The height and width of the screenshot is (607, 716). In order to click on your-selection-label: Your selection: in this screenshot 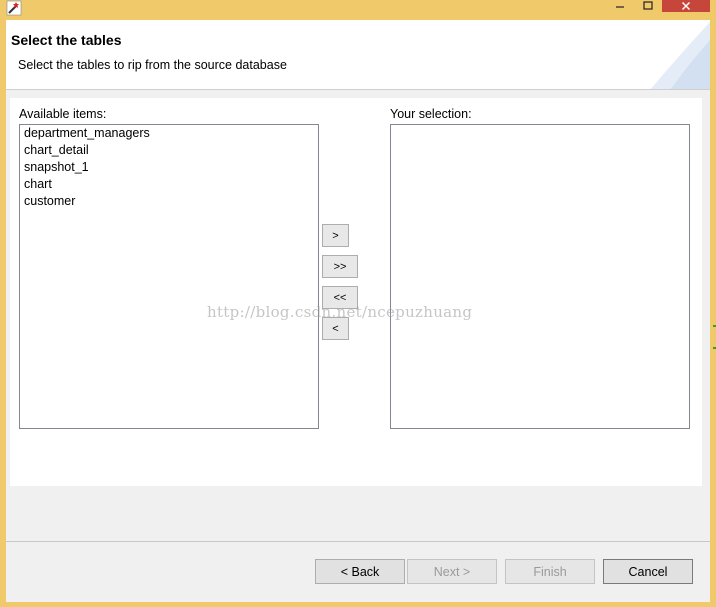, I will do `click(431, 114)`.